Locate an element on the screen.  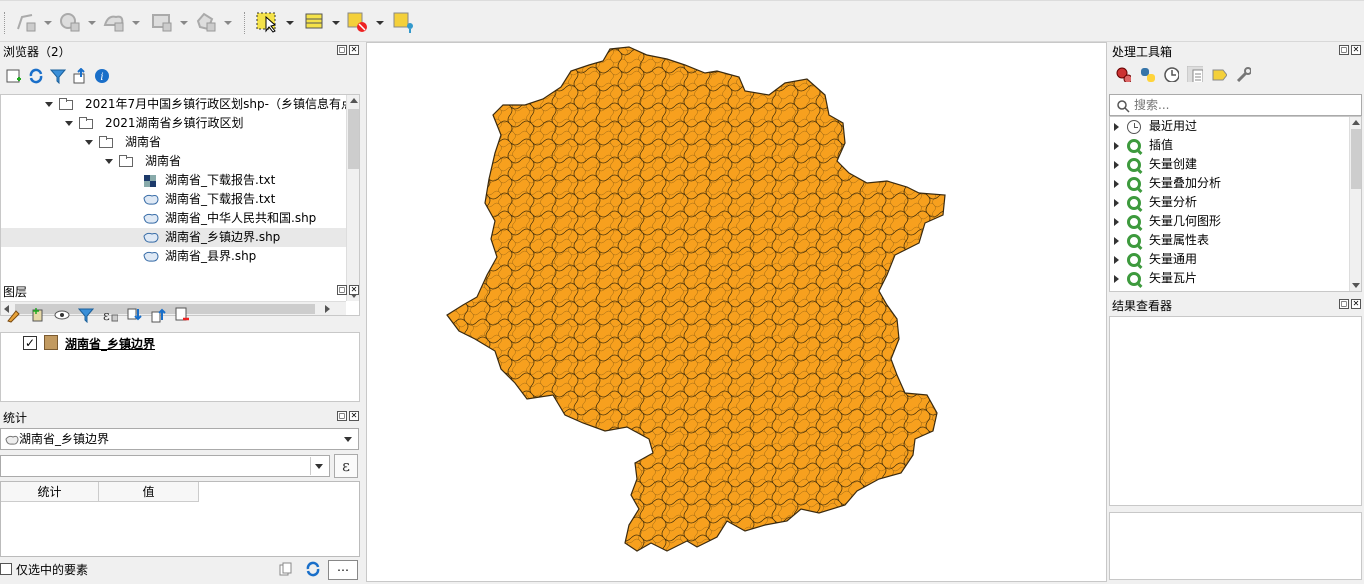
tree-item-label: 矢量创建 is located at coordinates (1173, 164).